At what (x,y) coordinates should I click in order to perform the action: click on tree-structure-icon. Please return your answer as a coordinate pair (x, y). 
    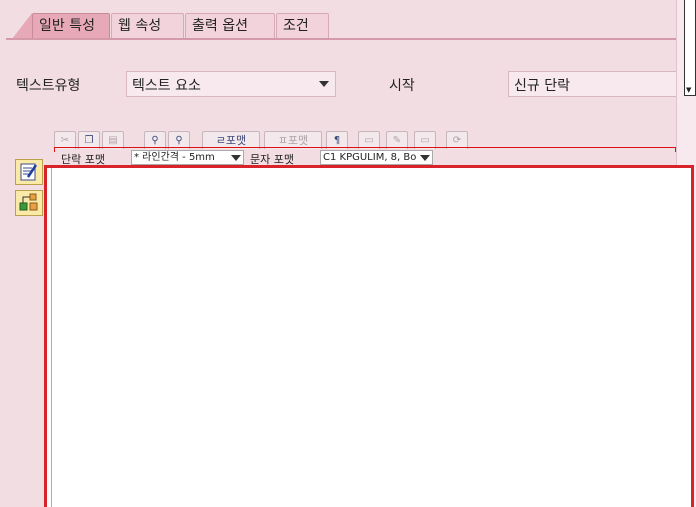
    Looking at the image, I should click on (29, 203).